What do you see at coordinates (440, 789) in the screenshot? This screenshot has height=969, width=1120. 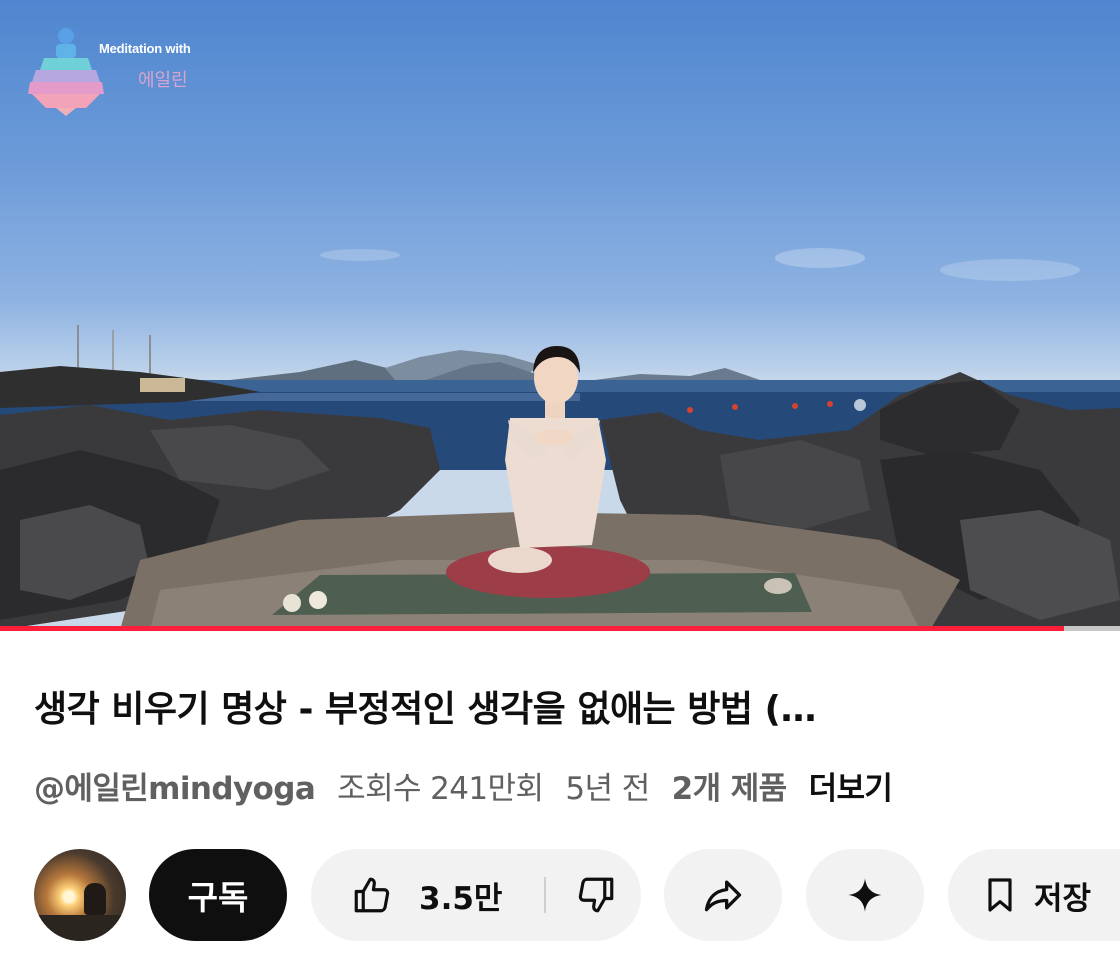 I see `view-count: 조회수 241만회` at bounding box center [440, 789].